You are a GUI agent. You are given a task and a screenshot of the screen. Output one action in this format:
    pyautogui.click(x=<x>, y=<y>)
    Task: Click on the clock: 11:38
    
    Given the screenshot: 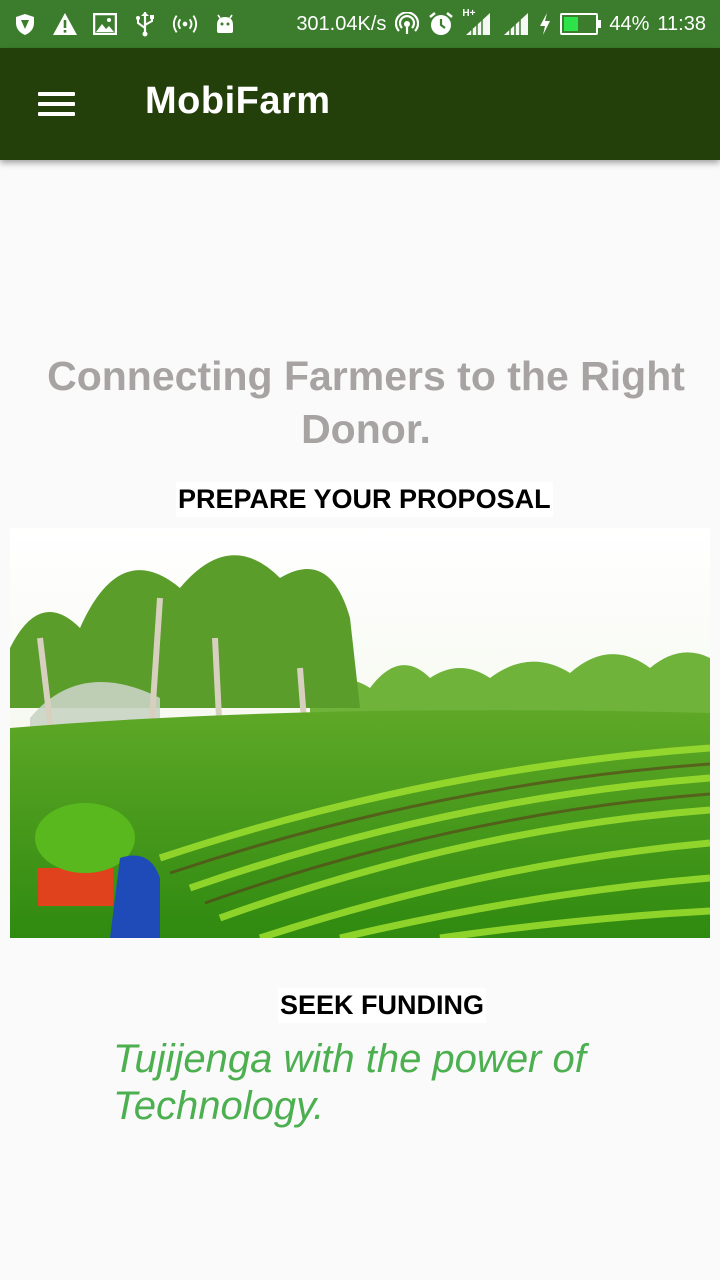 What is the action you would take?
    pyautogui.click(x=681, y=23)
    